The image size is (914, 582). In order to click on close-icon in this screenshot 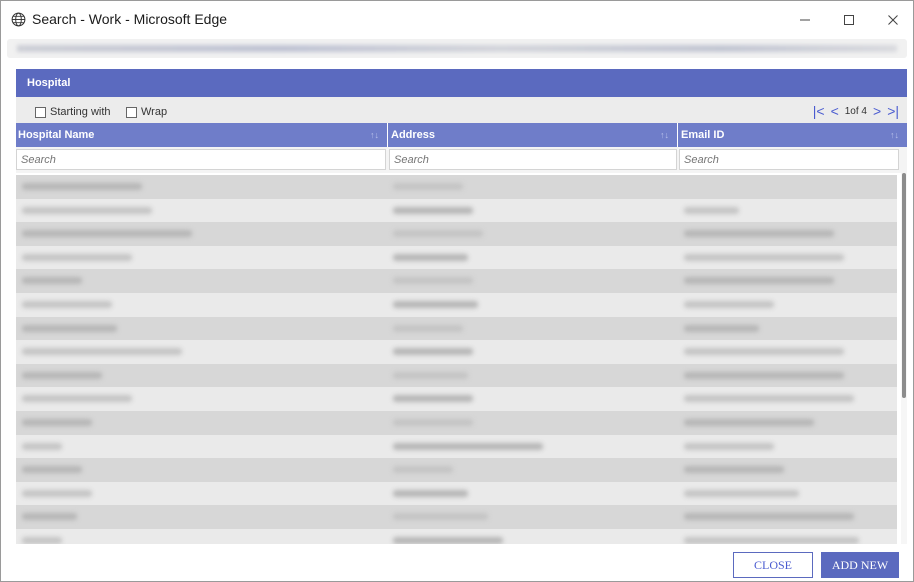, I will do `click(893, 20)`.